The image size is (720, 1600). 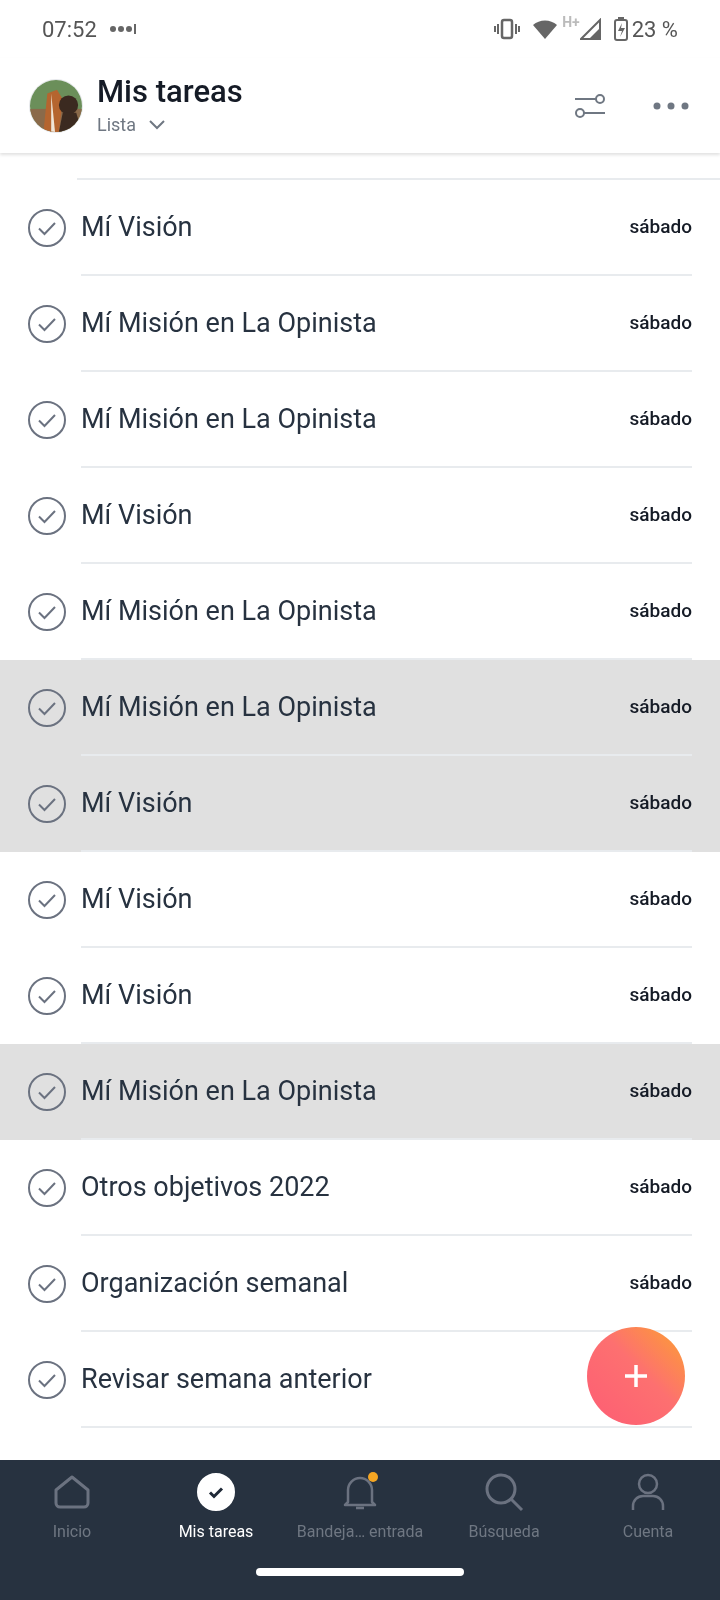 What do you see at coordinates (590, 105) in the screenshot?
I see `filter-icon` at bounding box center [590, 105].